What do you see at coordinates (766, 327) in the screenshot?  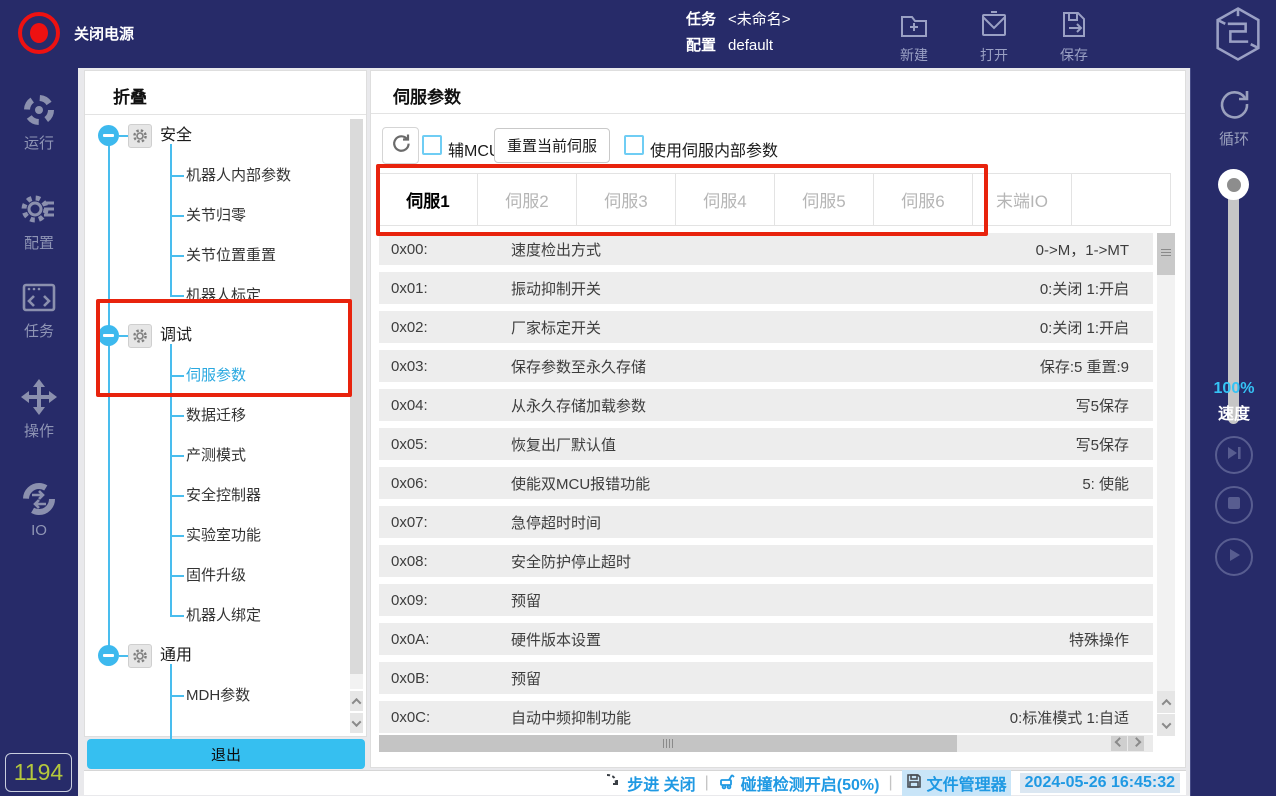 I see `table-row: 0x02: 厂家标定开关 0:关闭 1:开启` at bounding box center [766, 327].